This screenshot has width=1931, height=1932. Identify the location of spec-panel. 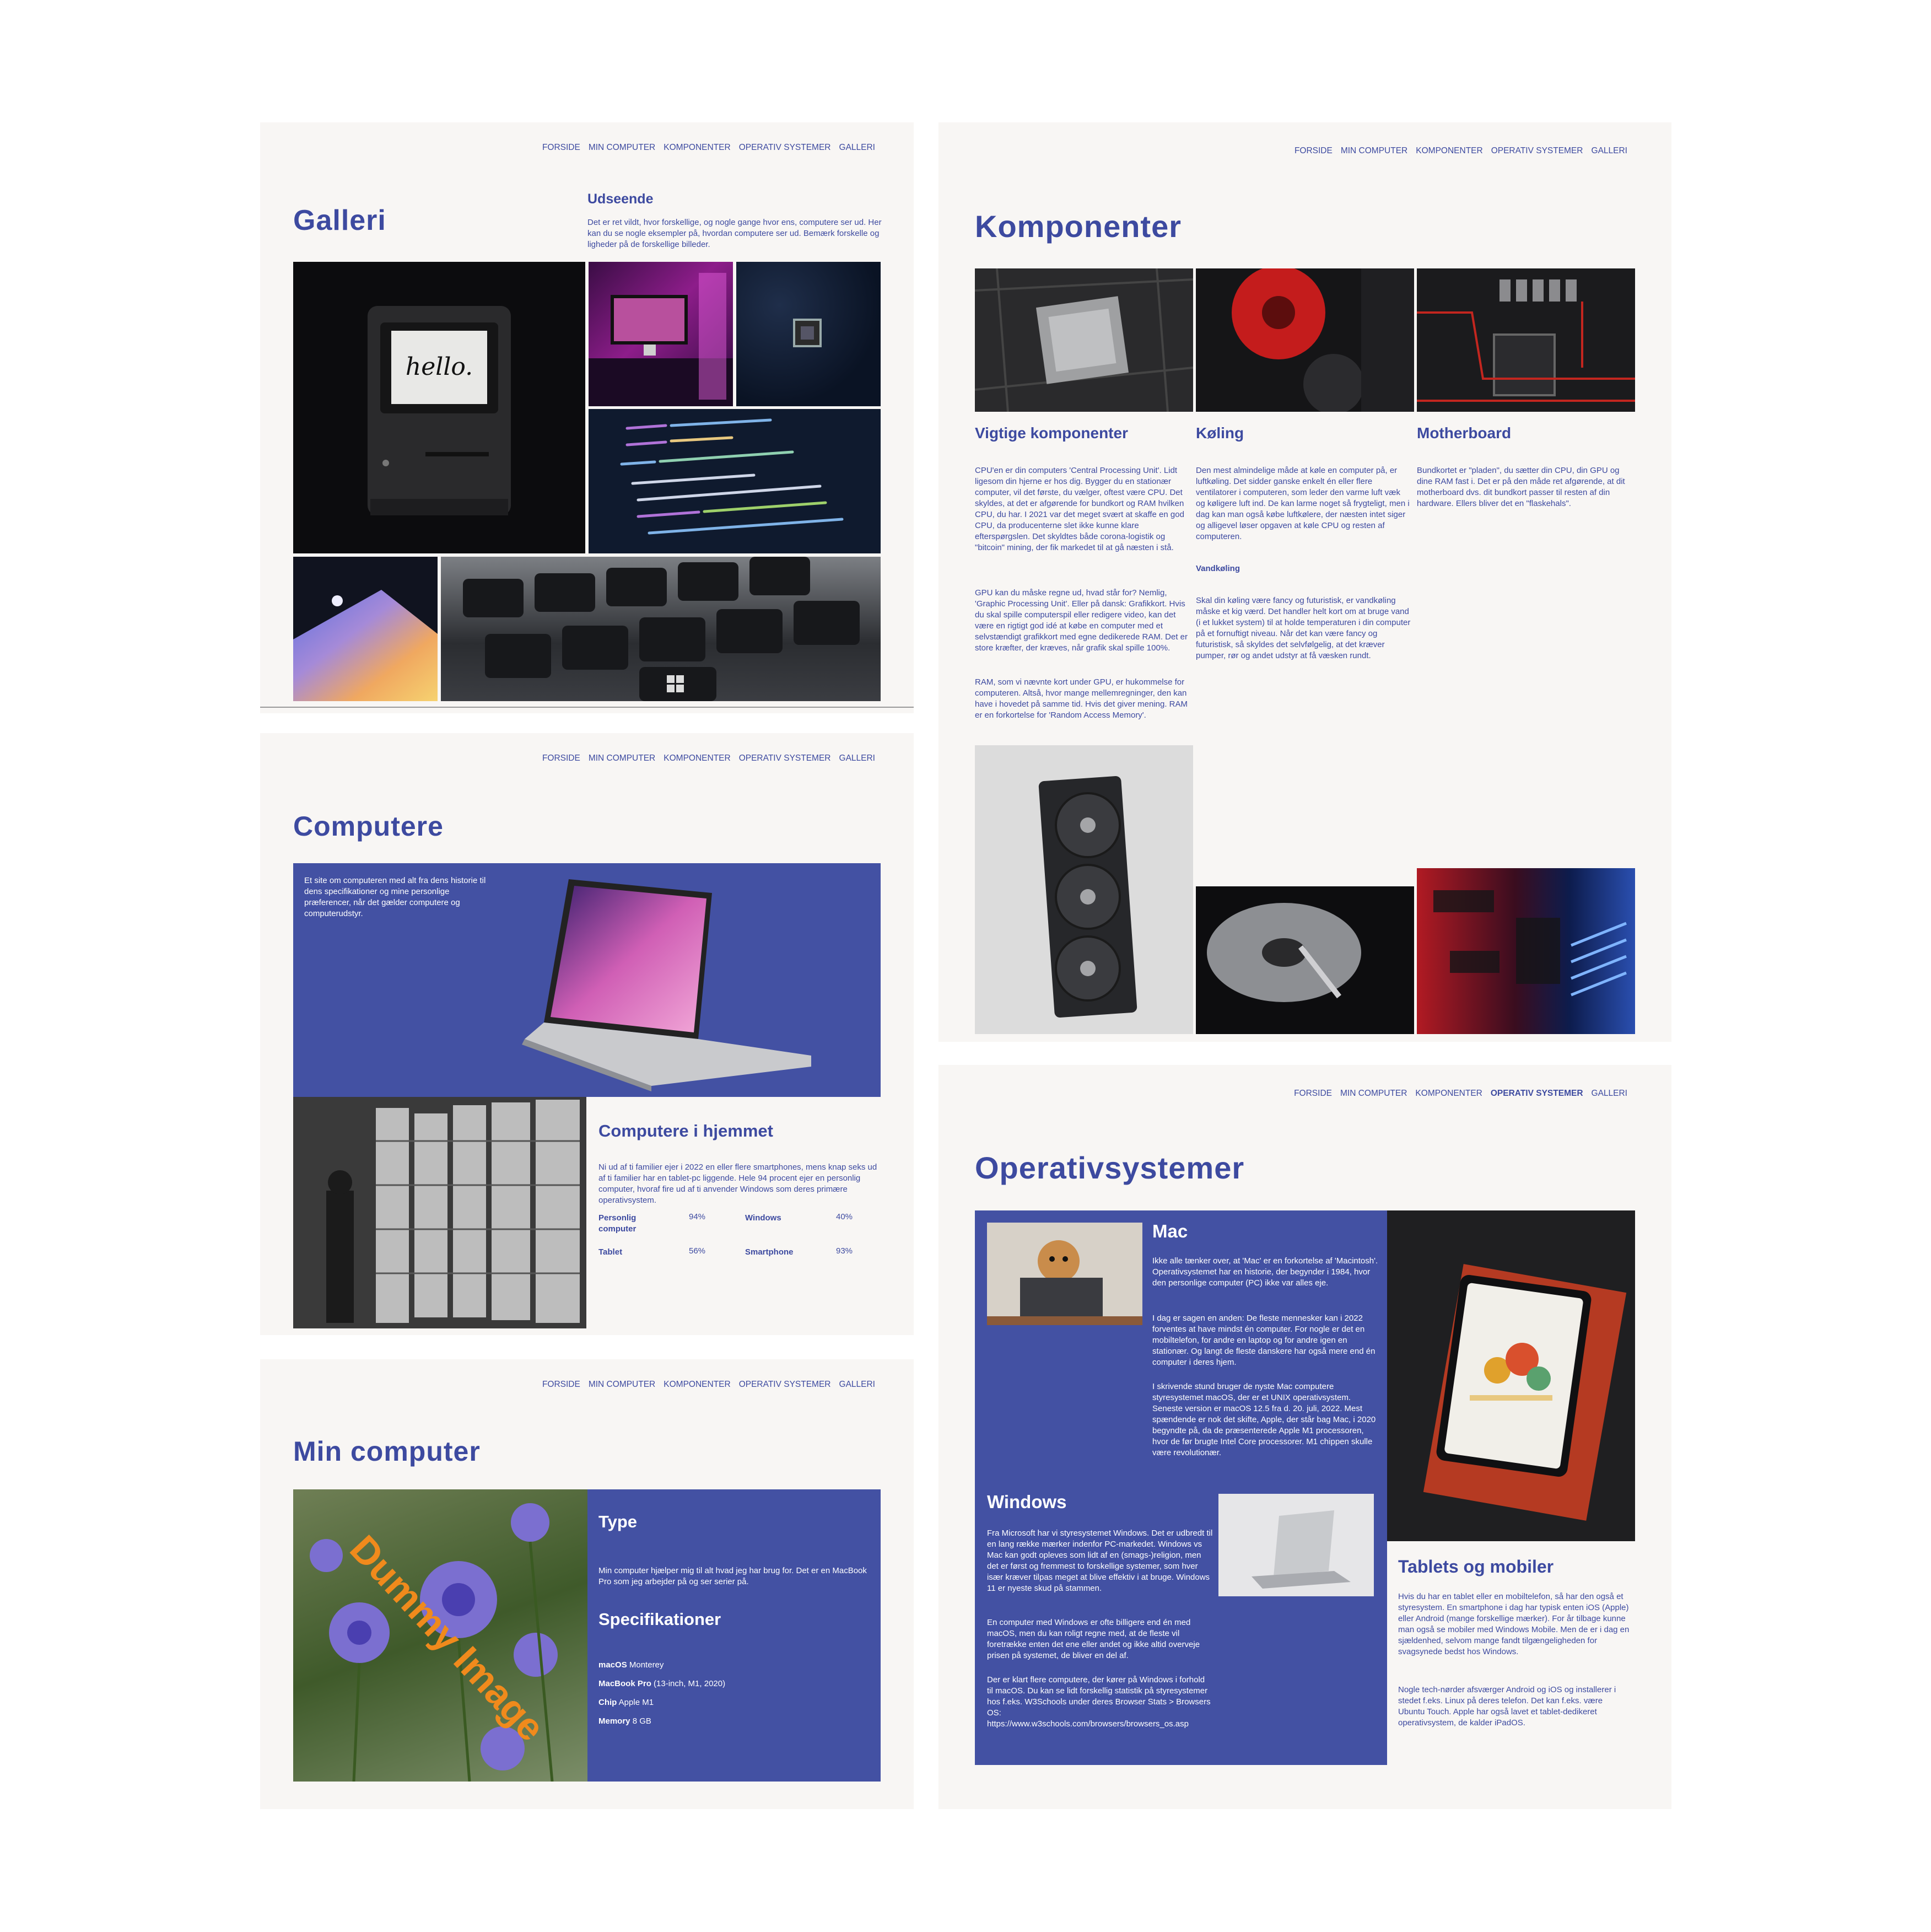
(734, 1635).